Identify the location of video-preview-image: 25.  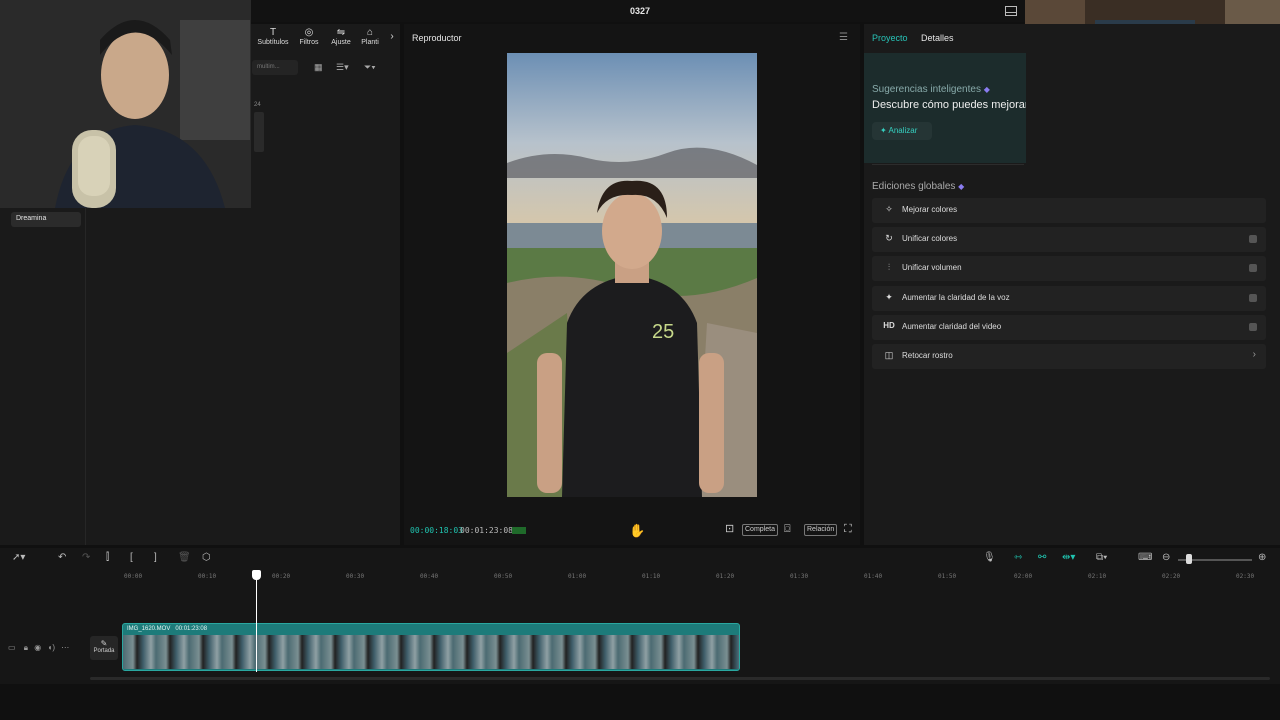
(632, 275).